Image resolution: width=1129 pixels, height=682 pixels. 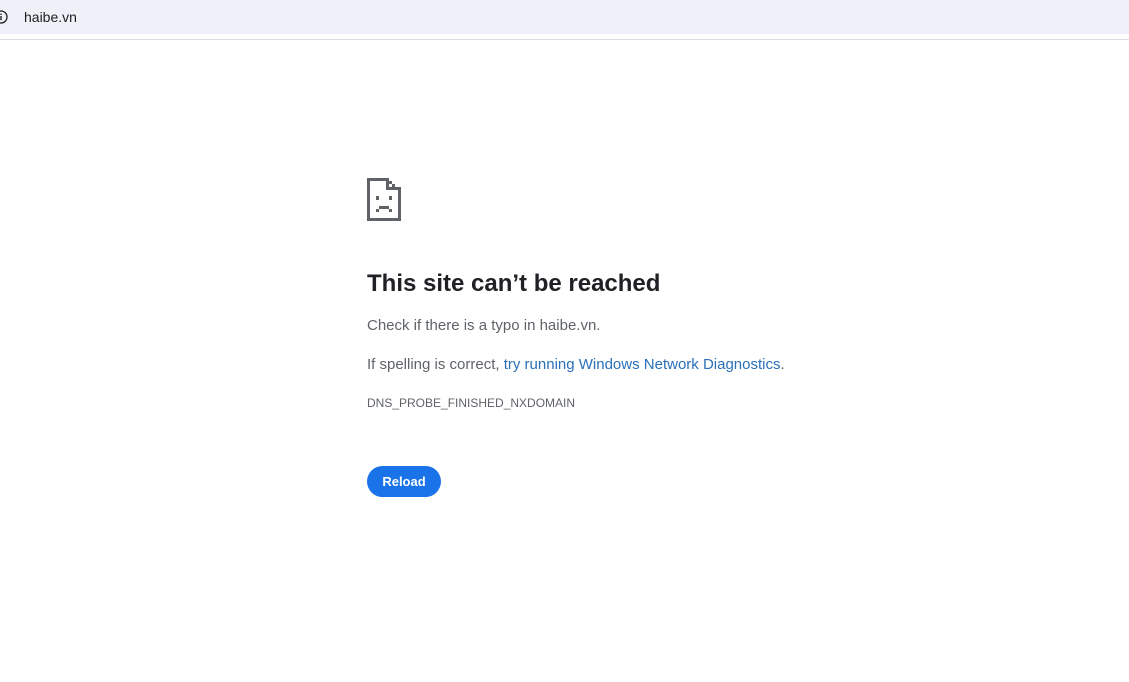 What do you see at coordinates (564, 39) in the screenshot?
I see `toolbar-divider` at bounding box center [564, 39].